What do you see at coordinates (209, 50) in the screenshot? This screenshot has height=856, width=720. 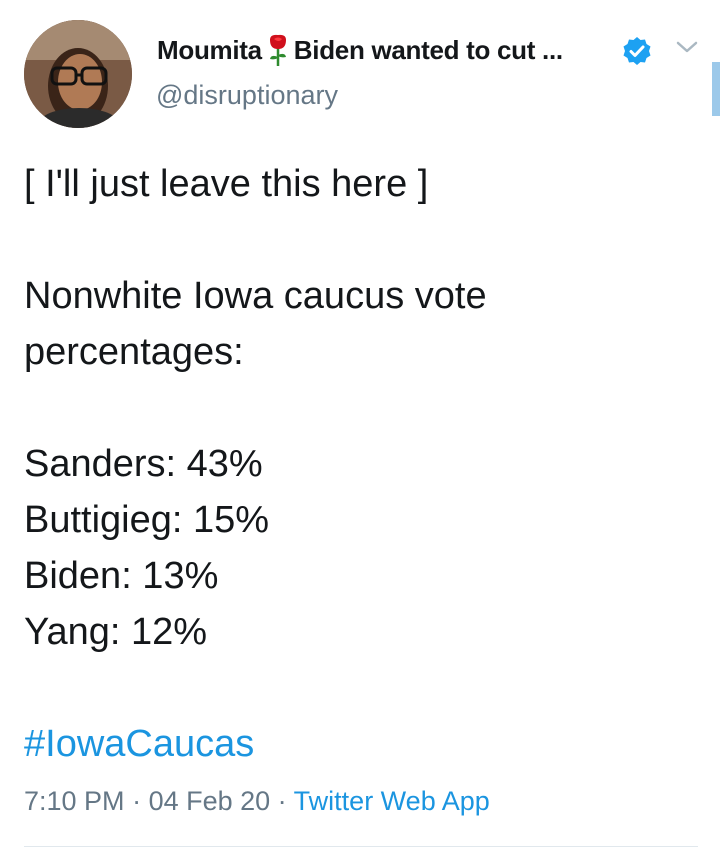 I see `author-display-name: Moumita` at bounding box center [209, 50].